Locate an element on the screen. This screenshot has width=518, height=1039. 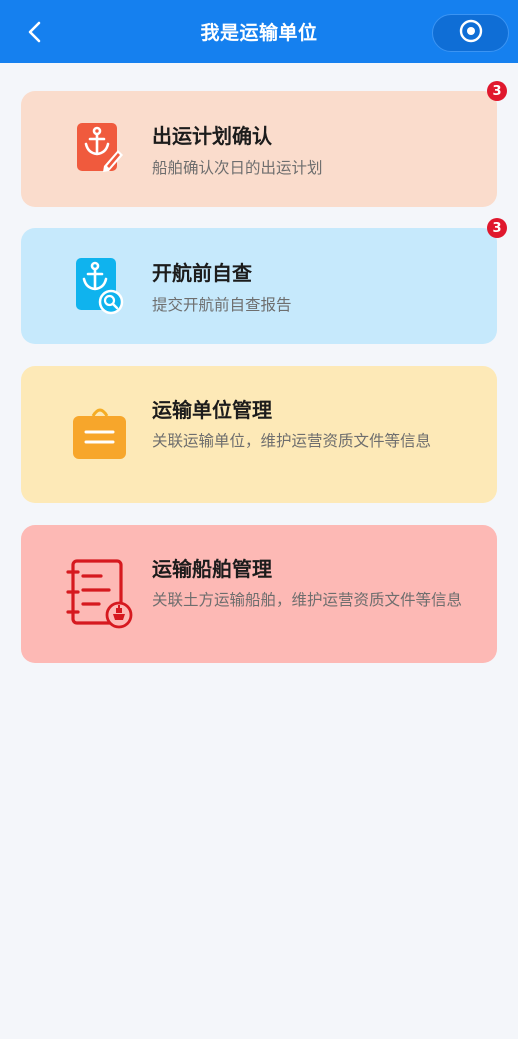
card-transport-ship-management: 运输船舶管理 关联土方运输船舶，维护运营资质文件等信息 is located at coordinates (259, 594).